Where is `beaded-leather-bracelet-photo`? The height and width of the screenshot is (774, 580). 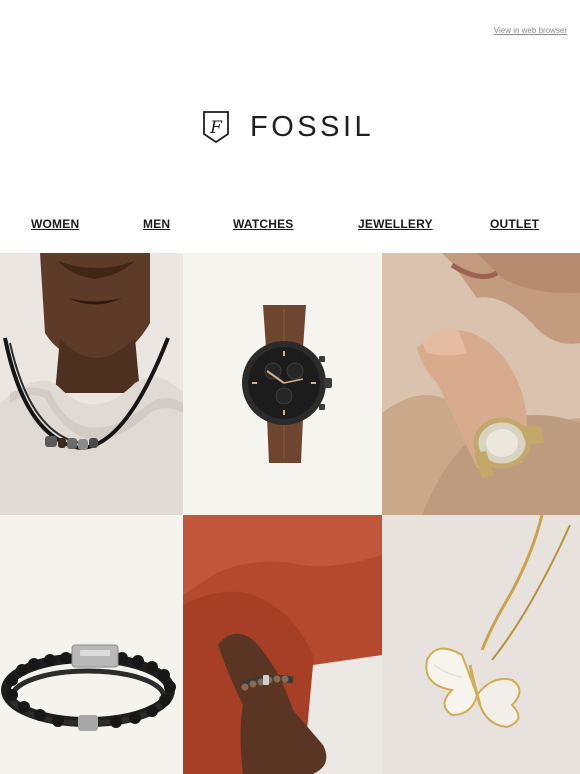 beaded-leather-bracelet-photo is located at coordinates (91, 644).